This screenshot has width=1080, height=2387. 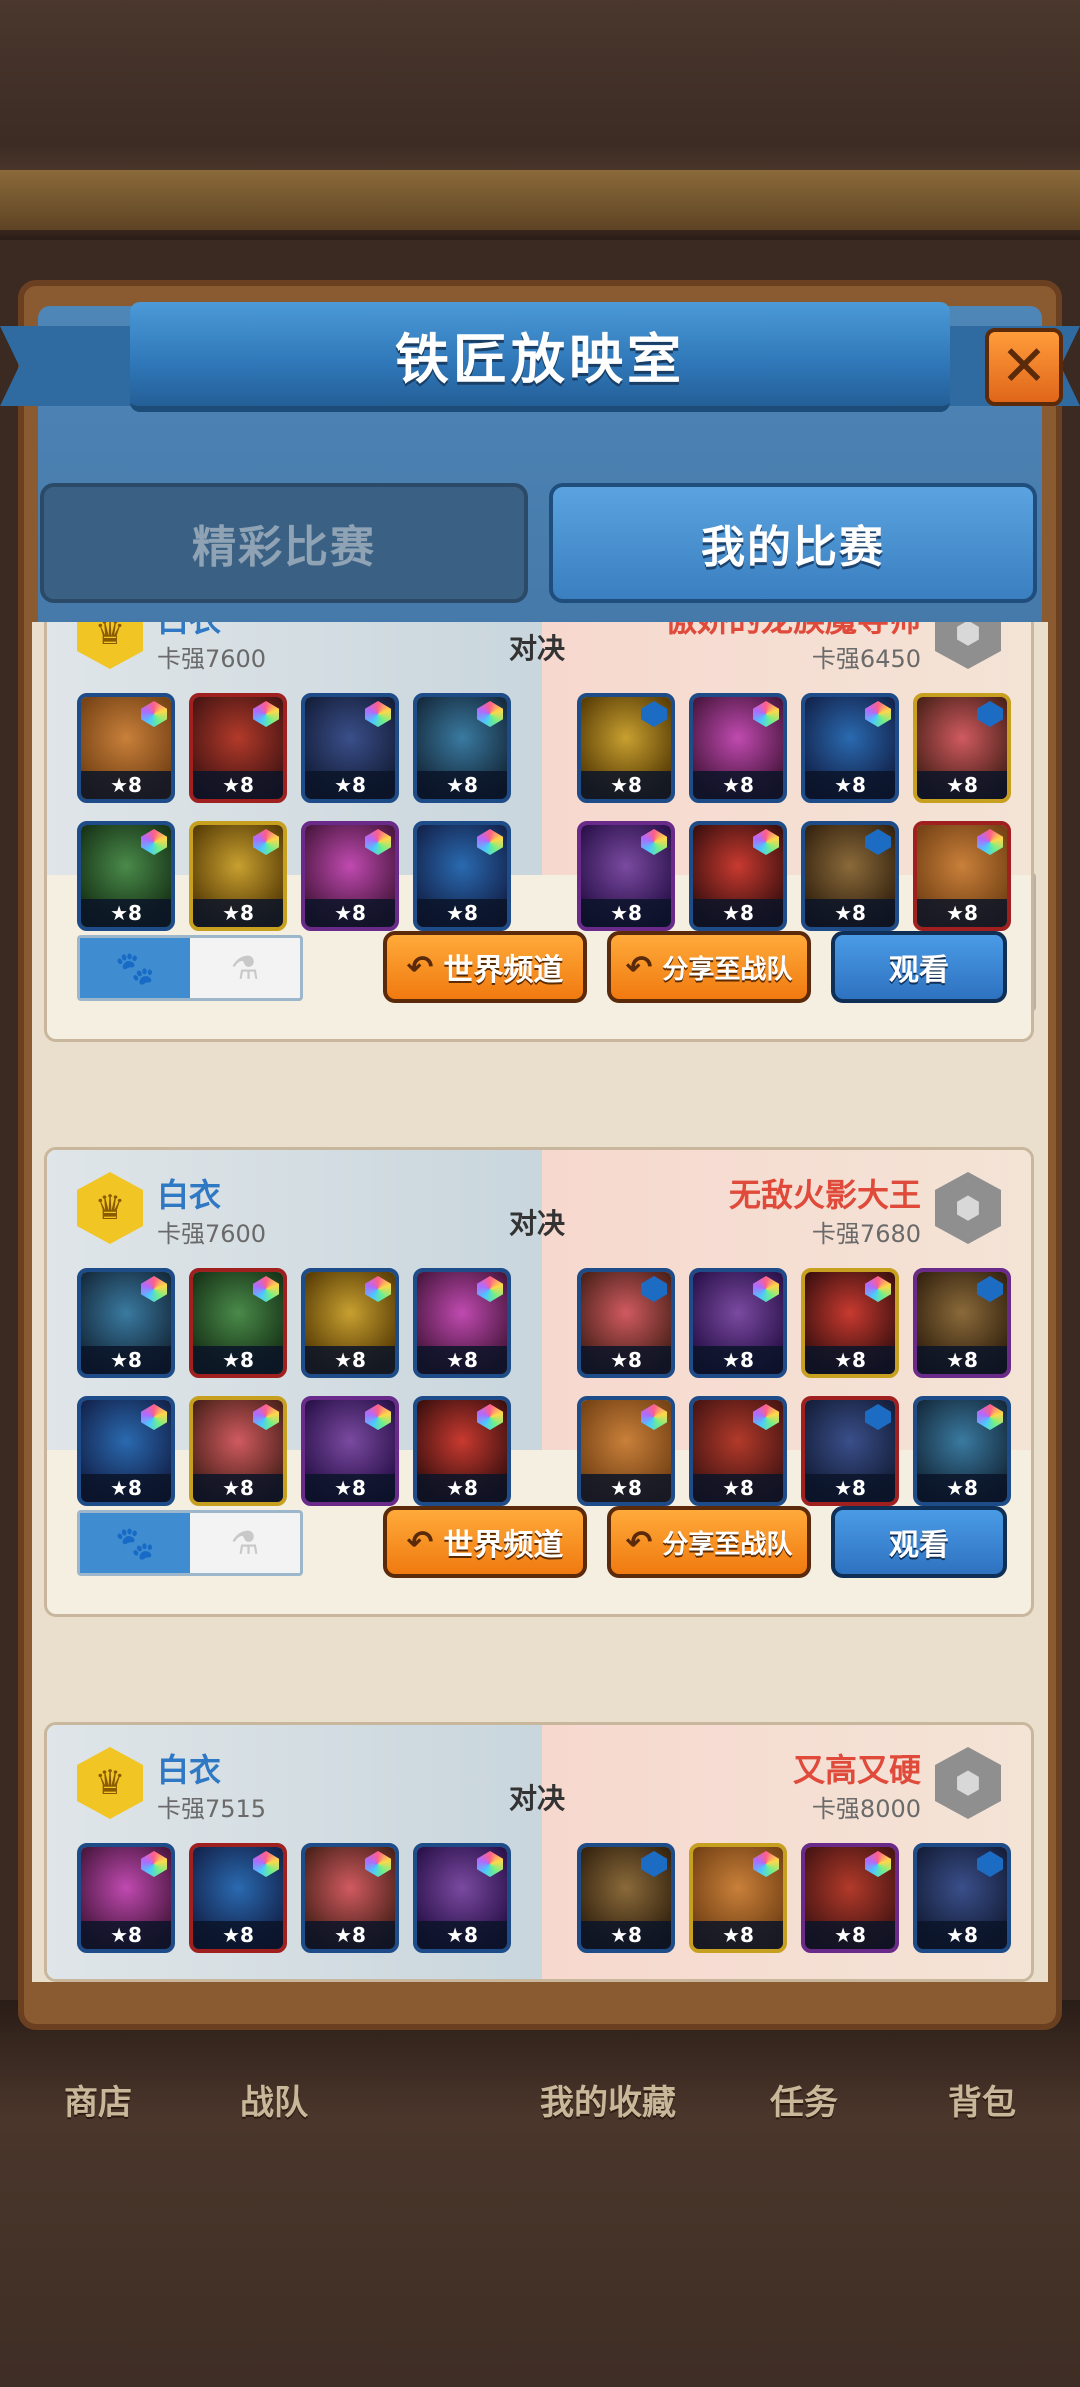 What do you see at coordinates (284, 543) in the screenshot?
I see `tab-highlight-matches: 精彩比赛` at bounding box center [284, 543].